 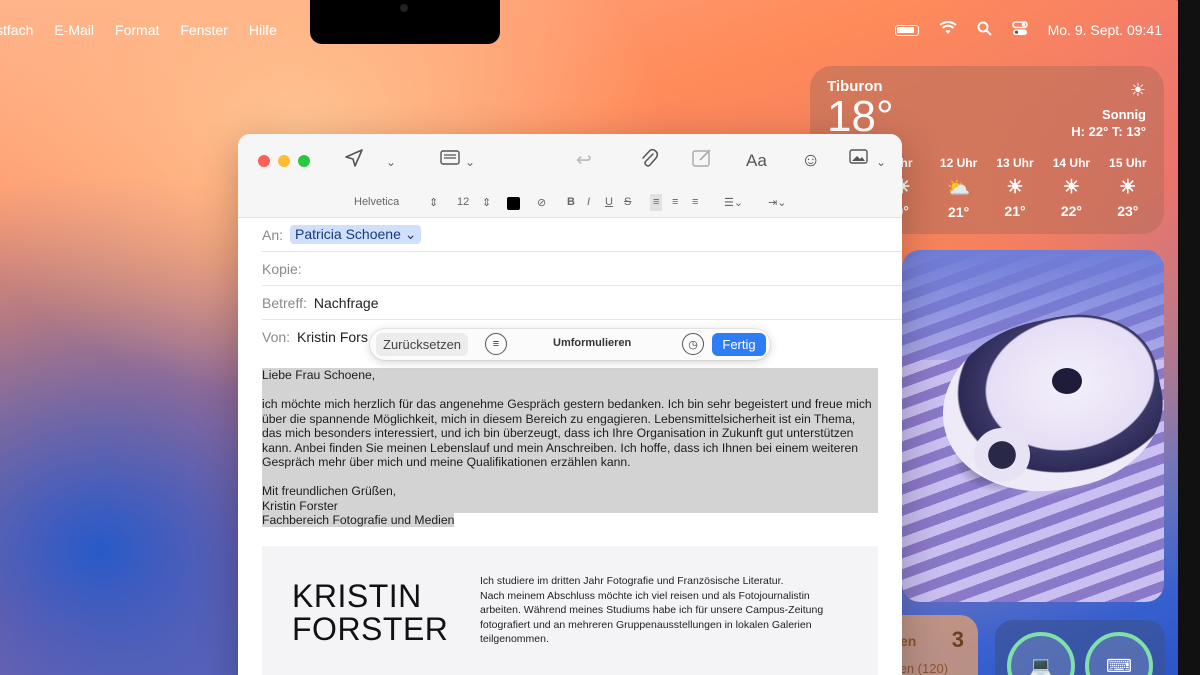 I want to click on header-fields-icon, so click(x=451, y=161).